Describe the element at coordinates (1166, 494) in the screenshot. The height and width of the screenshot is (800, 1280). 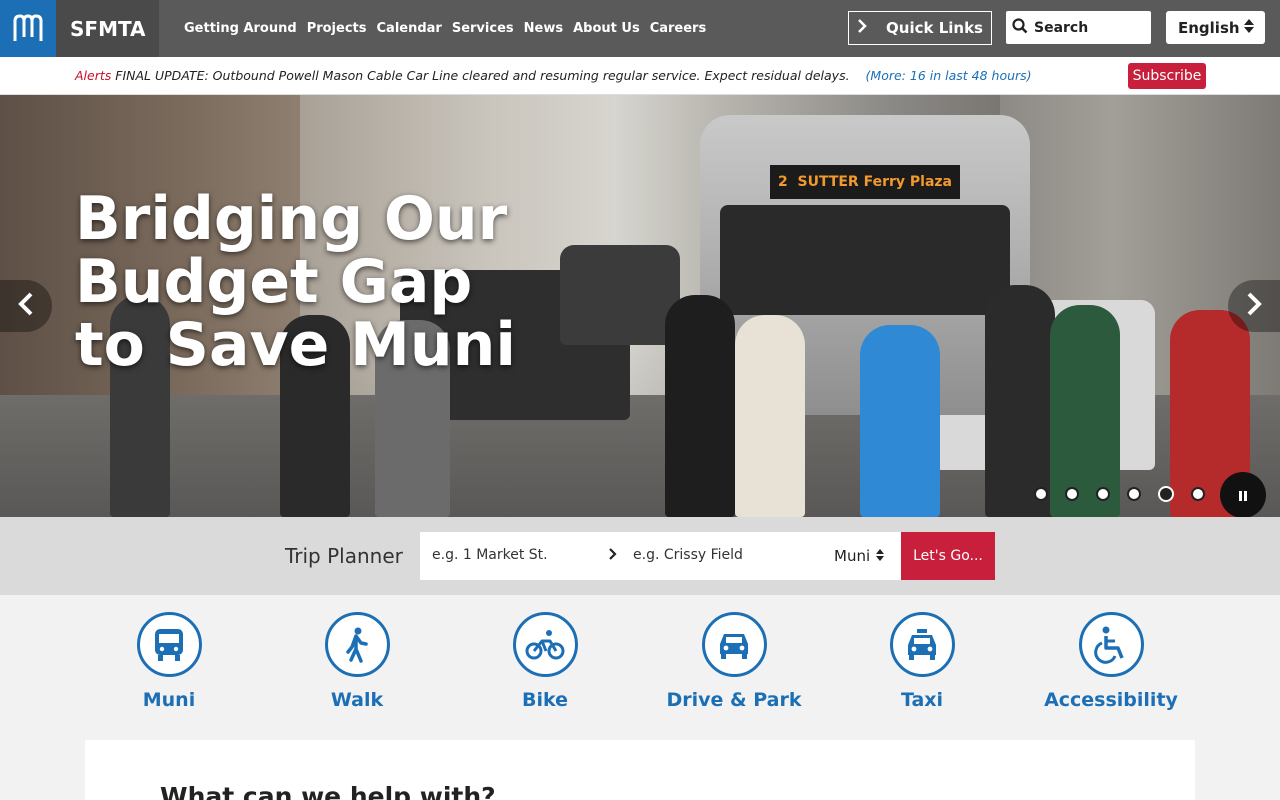
I see `carousel-dot-active` at that location.